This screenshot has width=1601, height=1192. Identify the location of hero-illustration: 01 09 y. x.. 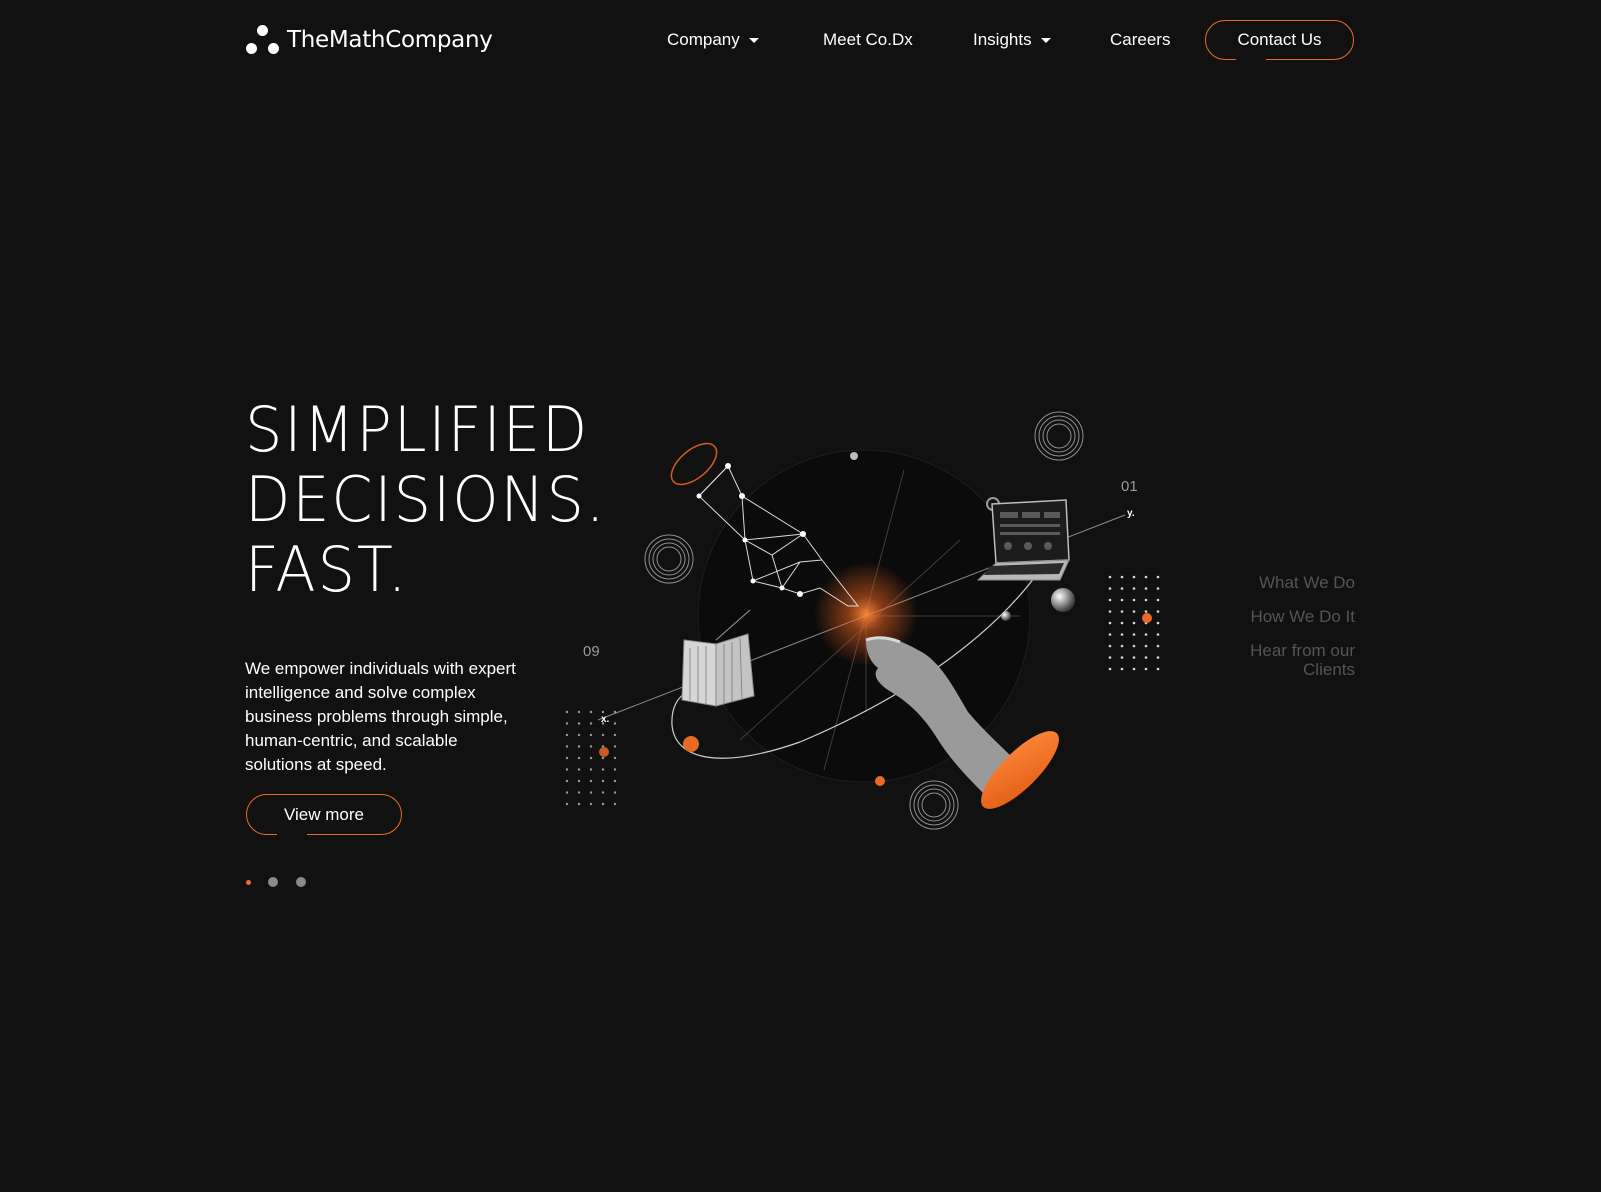
(862, 620).